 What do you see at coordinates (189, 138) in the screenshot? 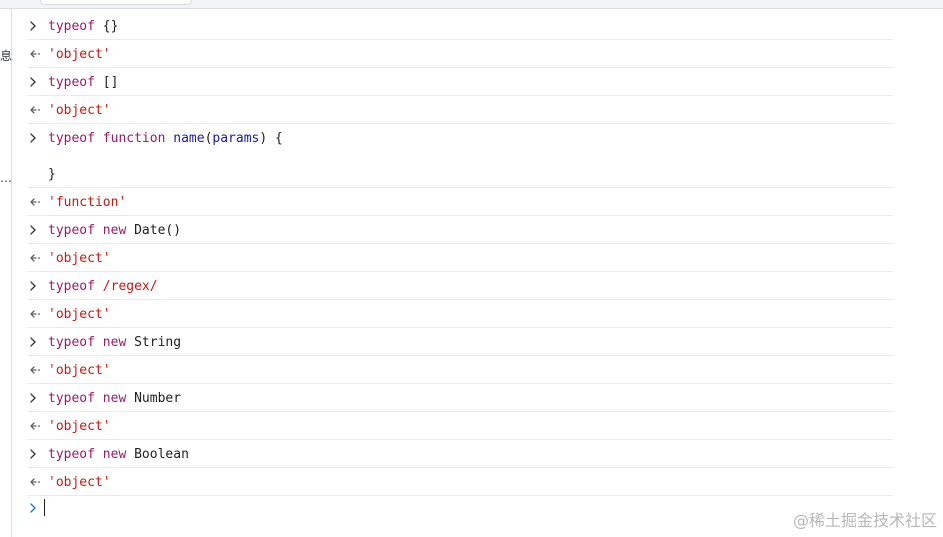
I see `code-token-fn: name` at bounding box center [189, 138].